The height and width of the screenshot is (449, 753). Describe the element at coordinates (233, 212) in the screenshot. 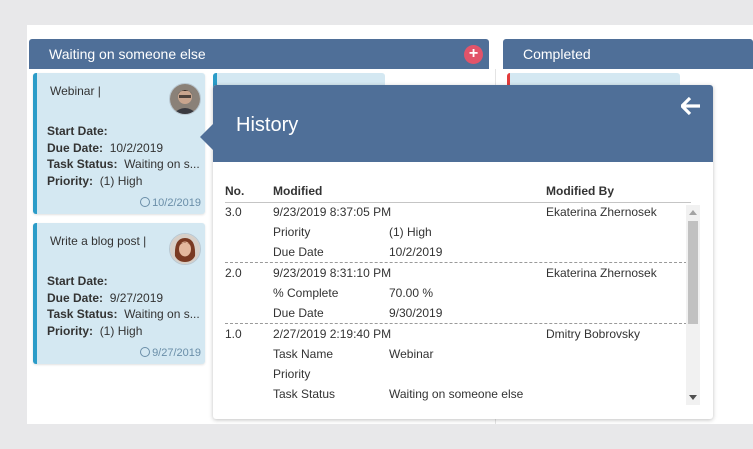

I see `revision-number: 3.0` at that location.